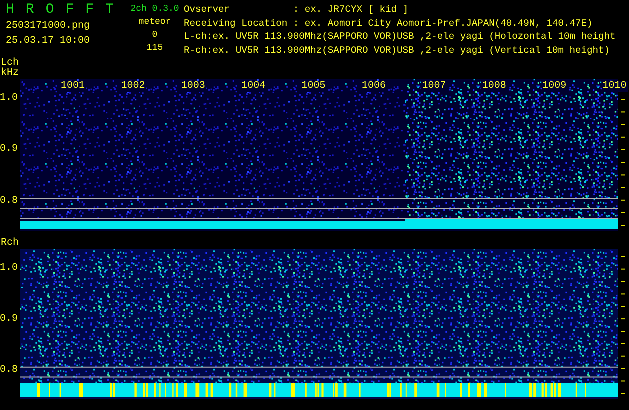 The width and height of the screenshot is (629, 410). Describe the element at coordinates (313, 86) in the screenshot. I see `time-label: 1005` at that location.